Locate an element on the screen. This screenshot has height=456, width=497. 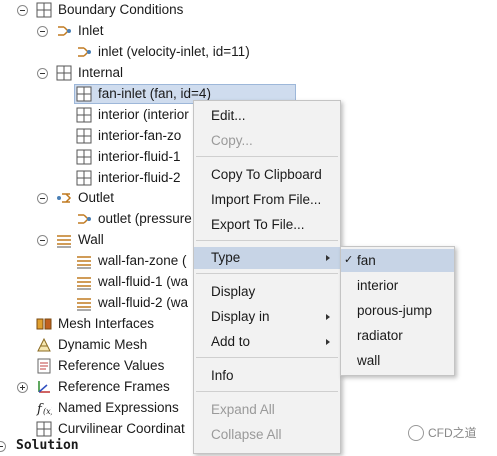
type-submenu: ✓ fan interior porous-jump radiator wall is located at coordinates (397, 311).